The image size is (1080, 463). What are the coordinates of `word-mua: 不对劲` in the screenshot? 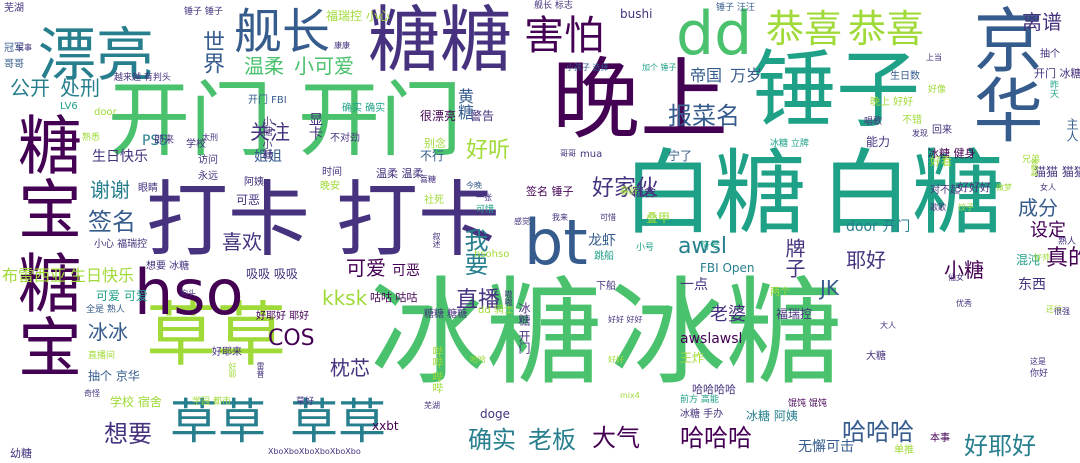 It's located at (345, 138).